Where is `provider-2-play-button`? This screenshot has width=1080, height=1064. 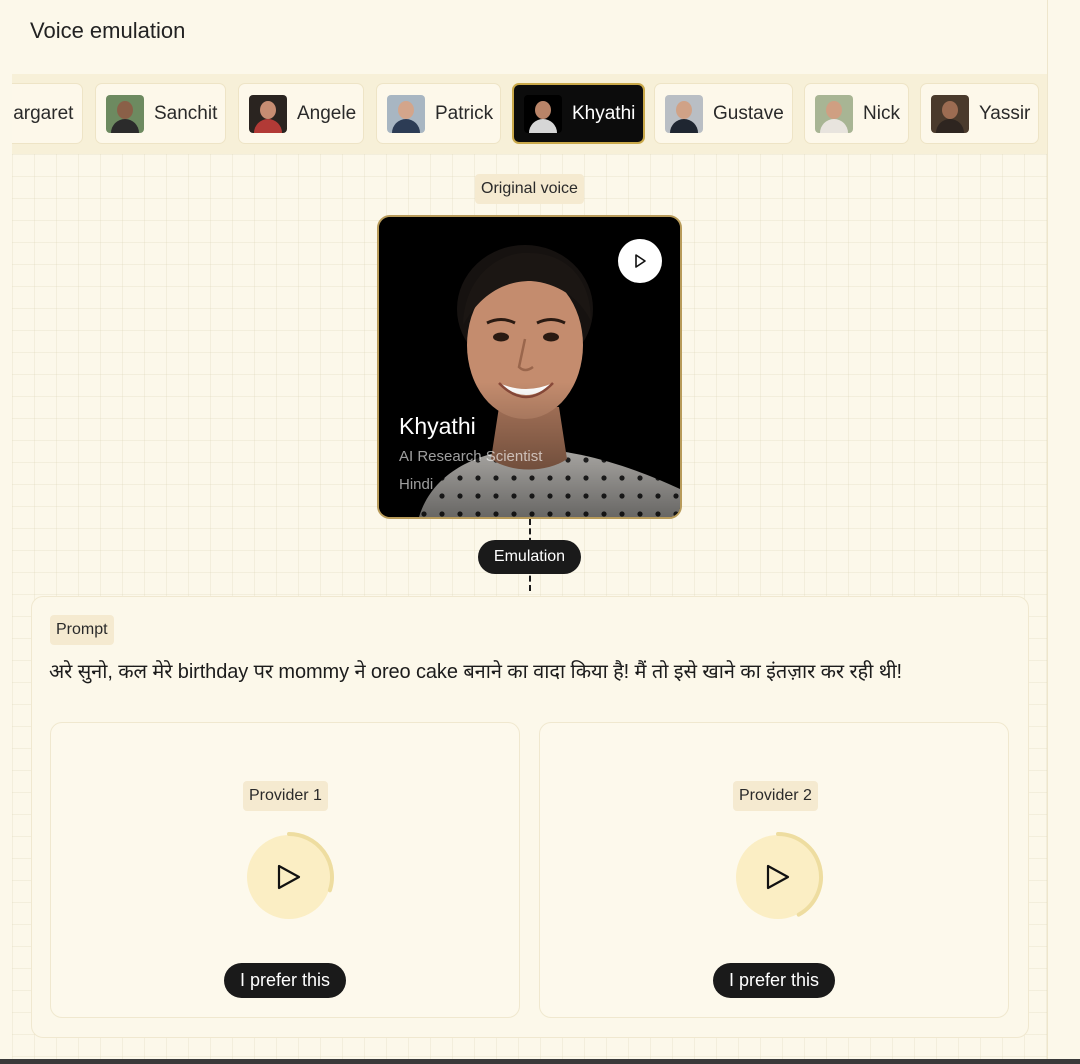
provider-2-play-button is located at coordinates (778, 877).